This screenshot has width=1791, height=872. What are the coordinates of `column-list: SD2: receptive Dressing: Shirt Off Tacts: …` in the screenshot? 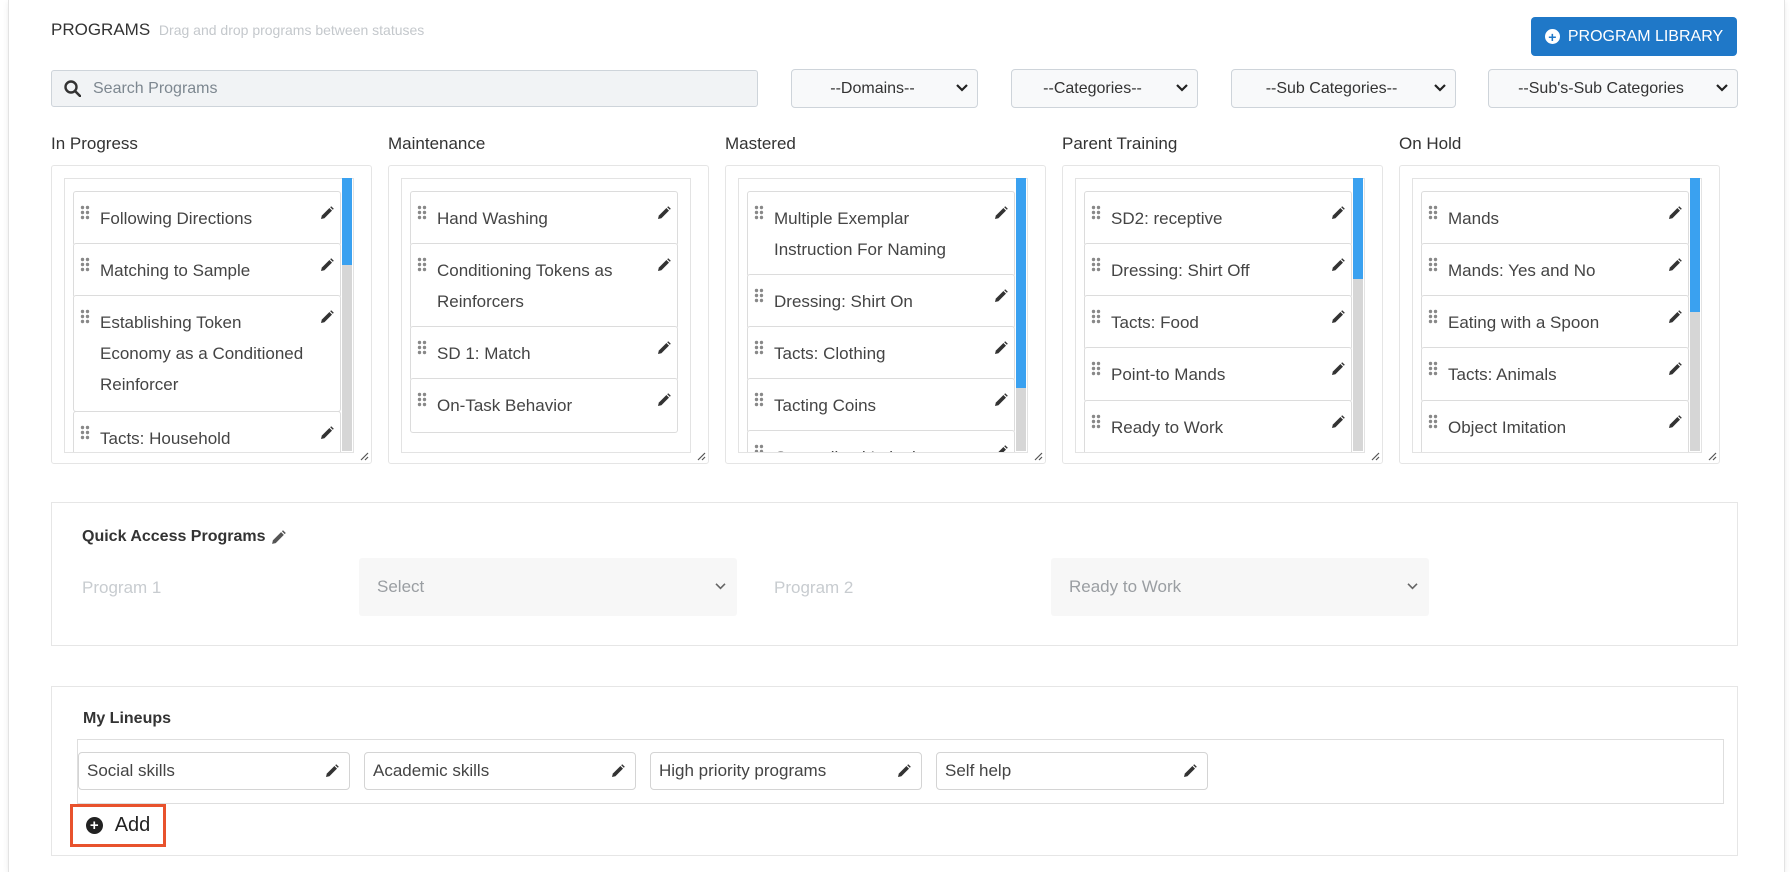 It's located at (1220, 315).